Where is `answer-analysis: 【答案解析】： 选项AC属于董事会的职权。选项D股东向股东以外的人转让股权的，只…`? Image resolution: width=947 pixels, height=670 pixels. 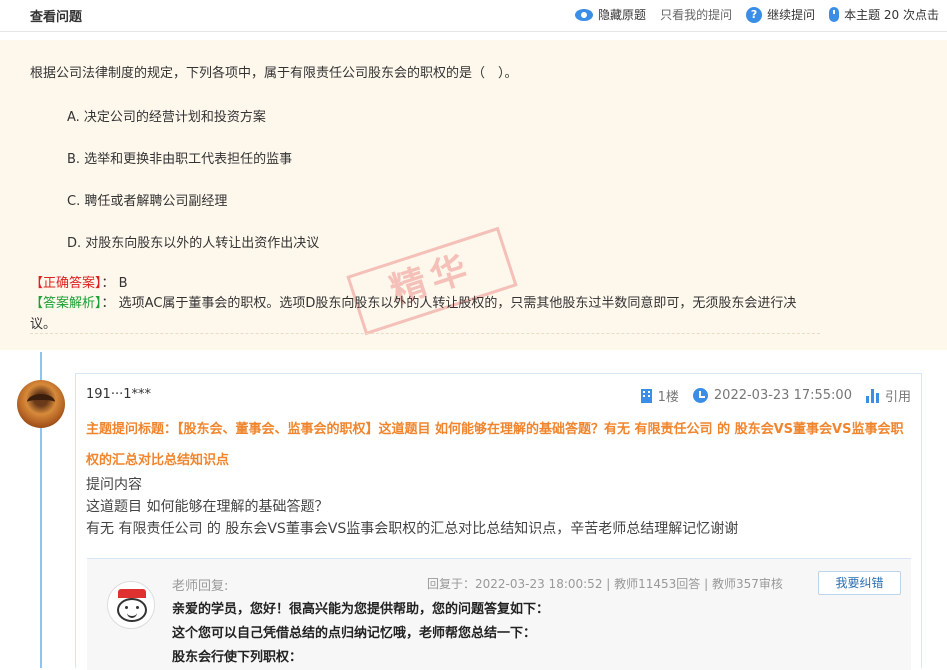 answer-analysis: 【答案解析】： 选项AC属于董事会的职权。选项D股东向股东以外的人转让股权的，只… is located at coordinates (425, 314).